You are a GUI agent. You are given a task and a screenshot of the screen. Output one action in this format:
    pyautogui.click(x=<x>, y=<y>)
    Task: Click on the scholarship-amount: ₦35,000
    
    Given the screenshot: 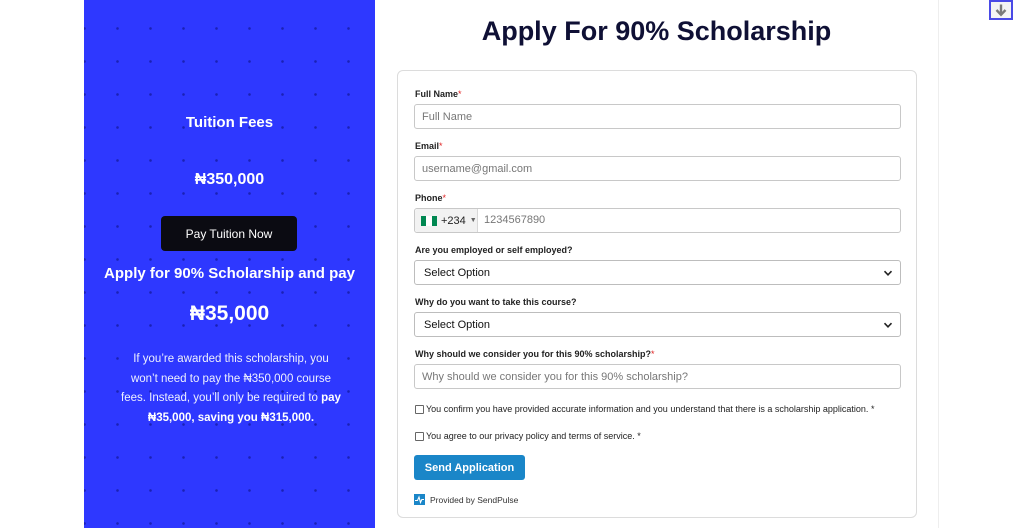 What is the action you would take?
    pyautogui.click(x=229, y=313)
    